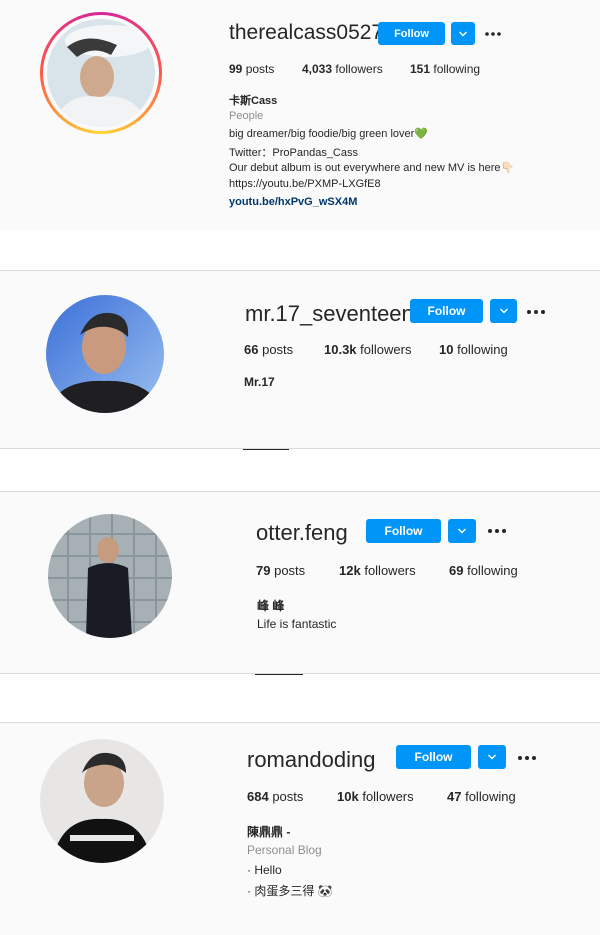  Describe the element at coordinates (259, 382) in the screenshot. I see `full-name: Mr.17` at that location.